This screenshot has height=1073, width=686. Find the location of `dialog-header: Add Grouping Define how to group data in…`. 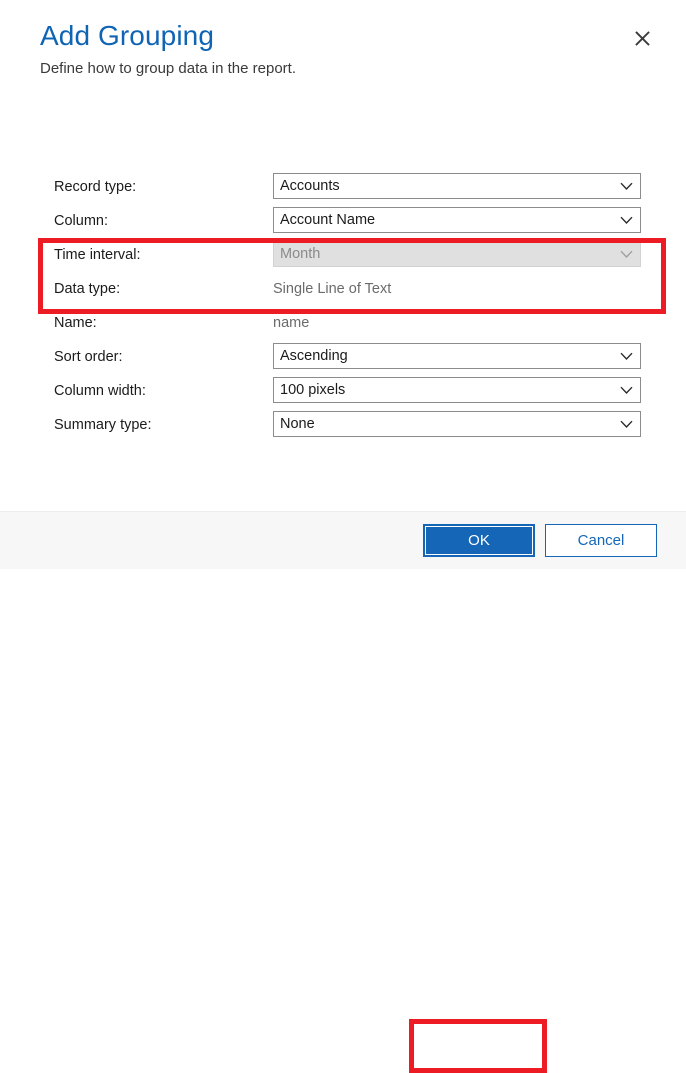

dialog-header: Add Grouping Define how to group data in… is located at coordinates (343, 40).